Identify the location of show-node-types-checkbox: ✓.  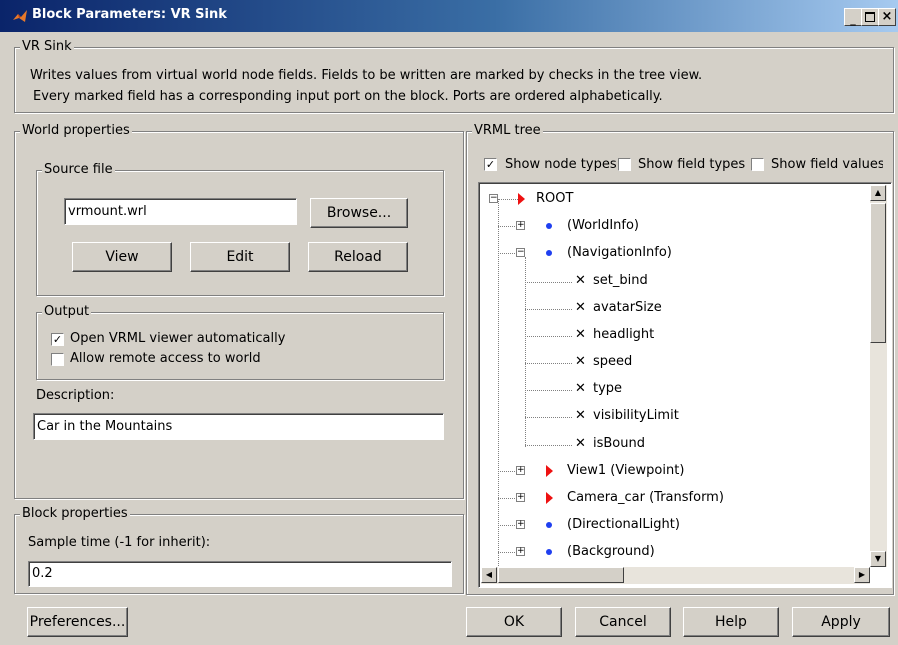
(490, 164).